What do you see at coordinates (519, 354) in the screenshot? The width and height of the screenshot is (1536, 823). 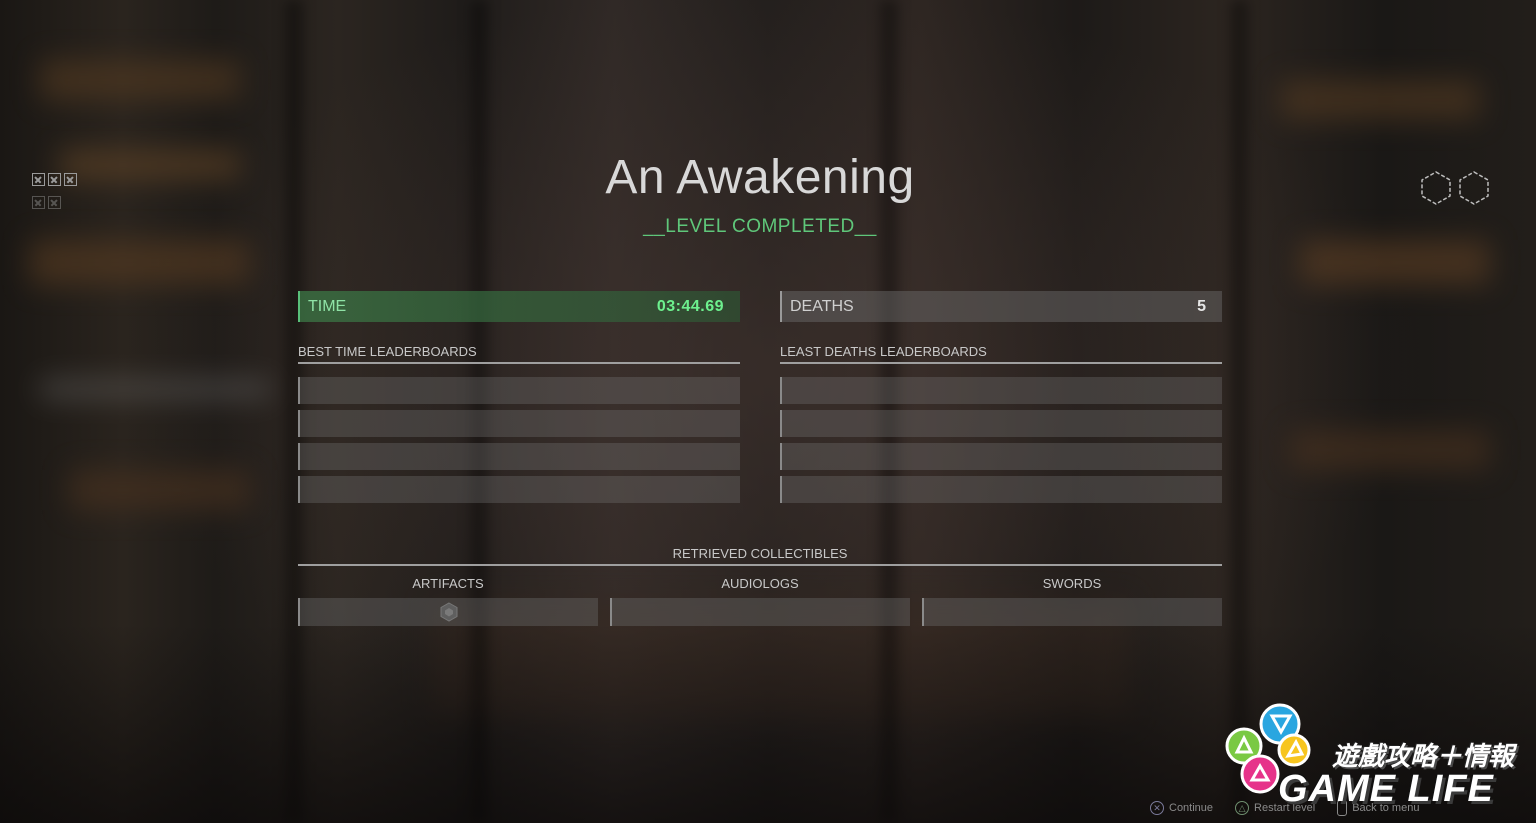 I see `leaderboard-title: BEST TIME LEADERBOARDS` at bounding box center [519, 354].